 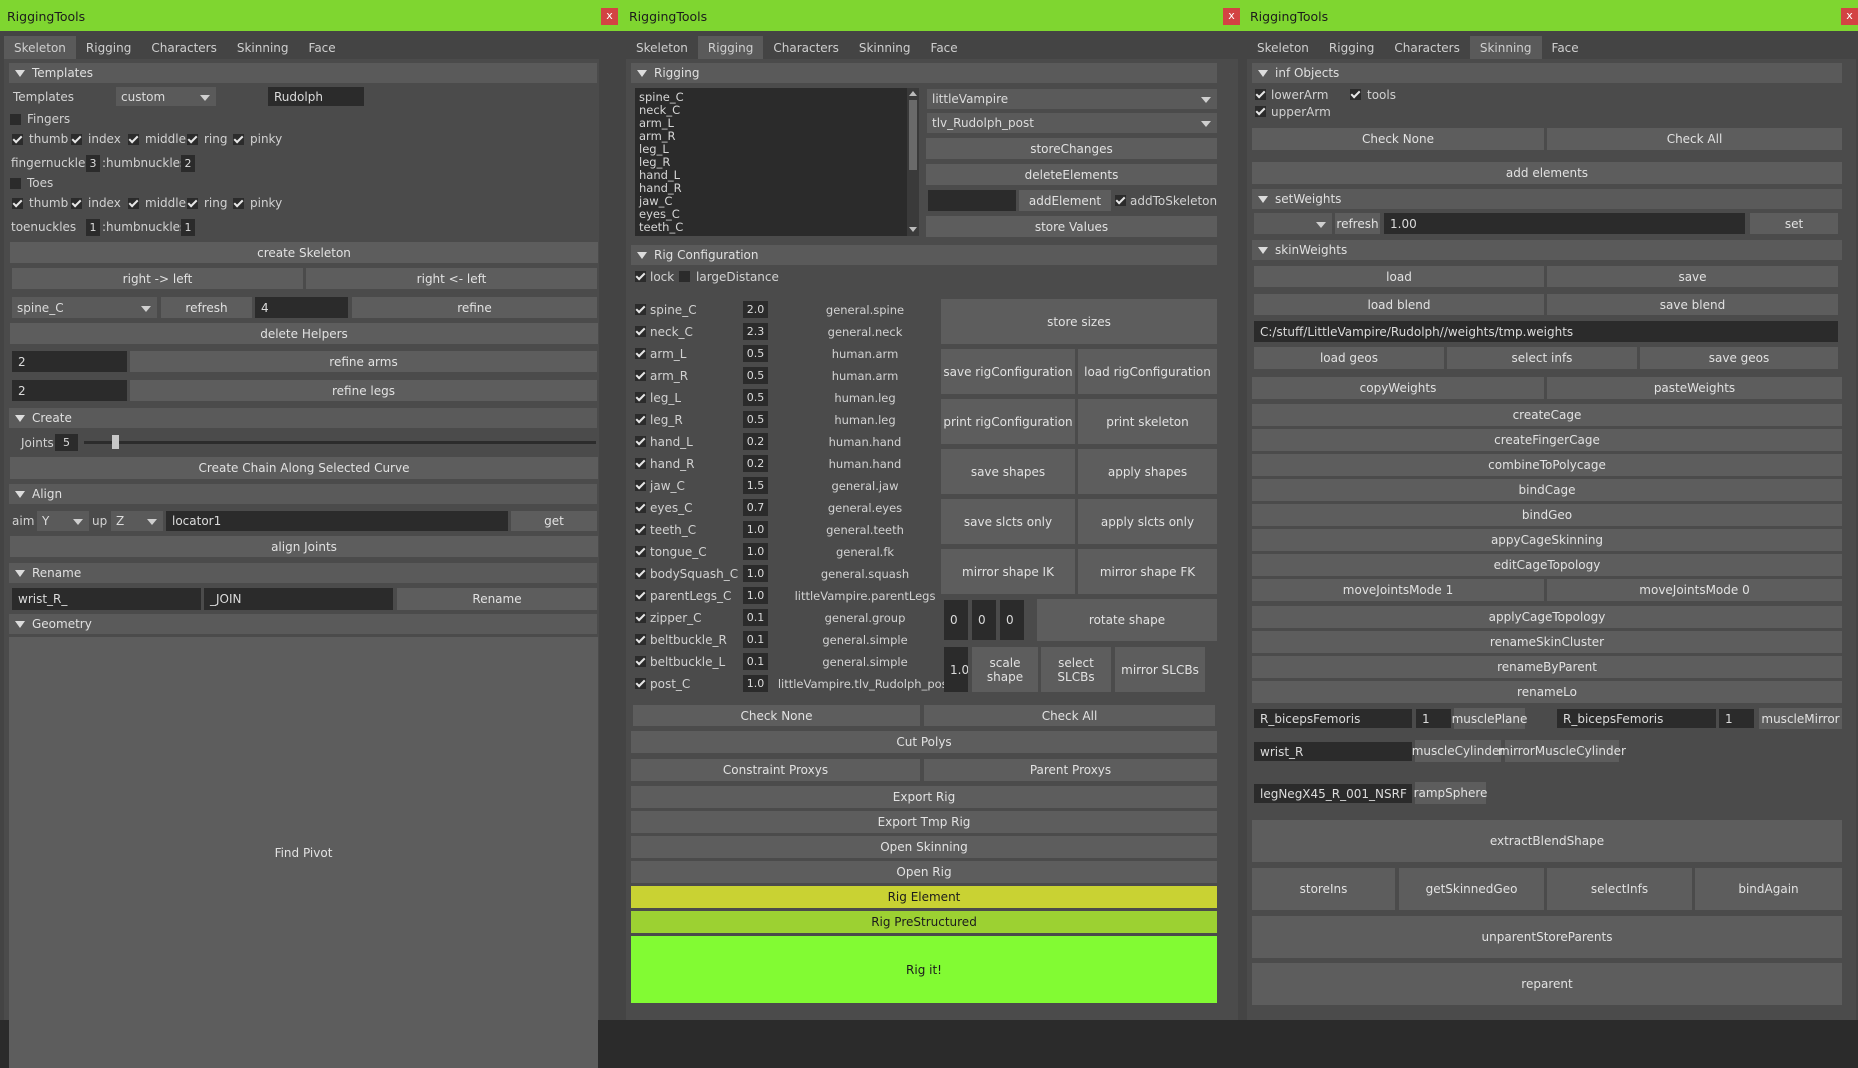 What do you see at coordinates (1147, 471) in the screenshot?
I see `apply-shapes-button: apply shapes` at bounding box center [1147, 471].